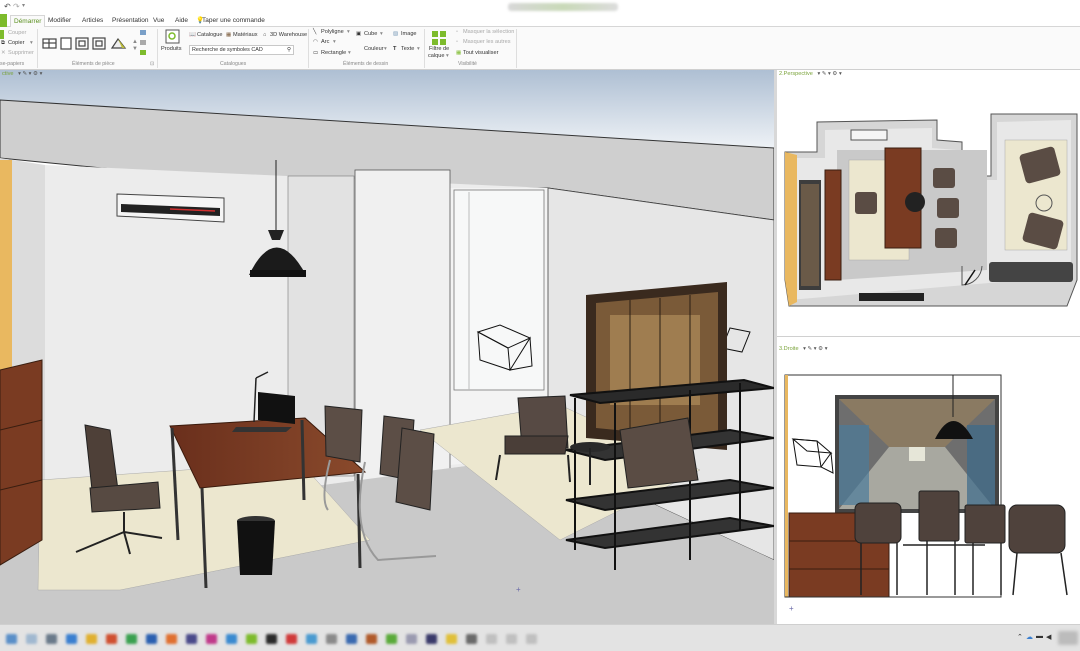 This screenshot has width=1080, height=651. I want to click on clock, so click(1068, 638).